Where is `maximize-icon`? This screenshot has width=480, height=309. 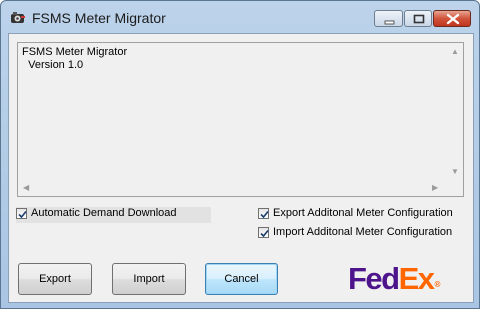 maximize-icon is located at coordinates (419, 19).